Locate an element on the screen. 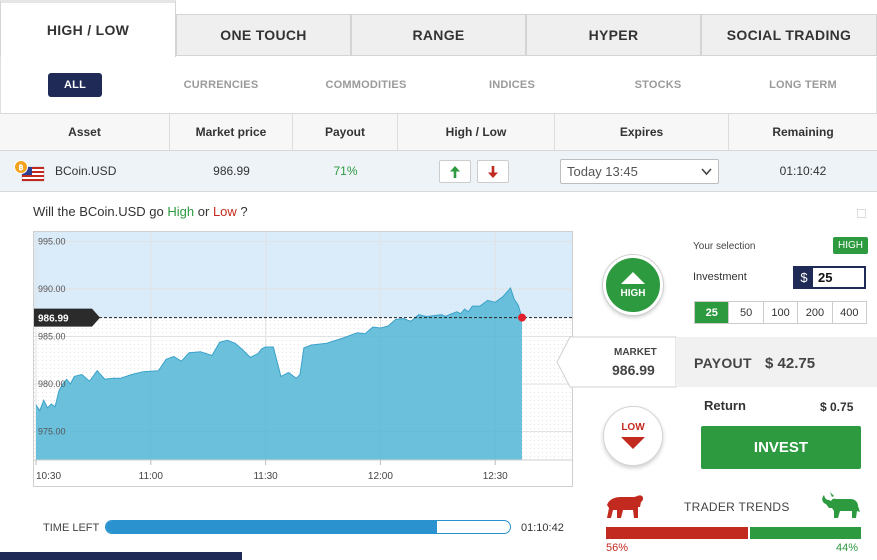 This screenshot has width=877, height=560. investment-input: $ 25 is located at coordinates (829, 277).